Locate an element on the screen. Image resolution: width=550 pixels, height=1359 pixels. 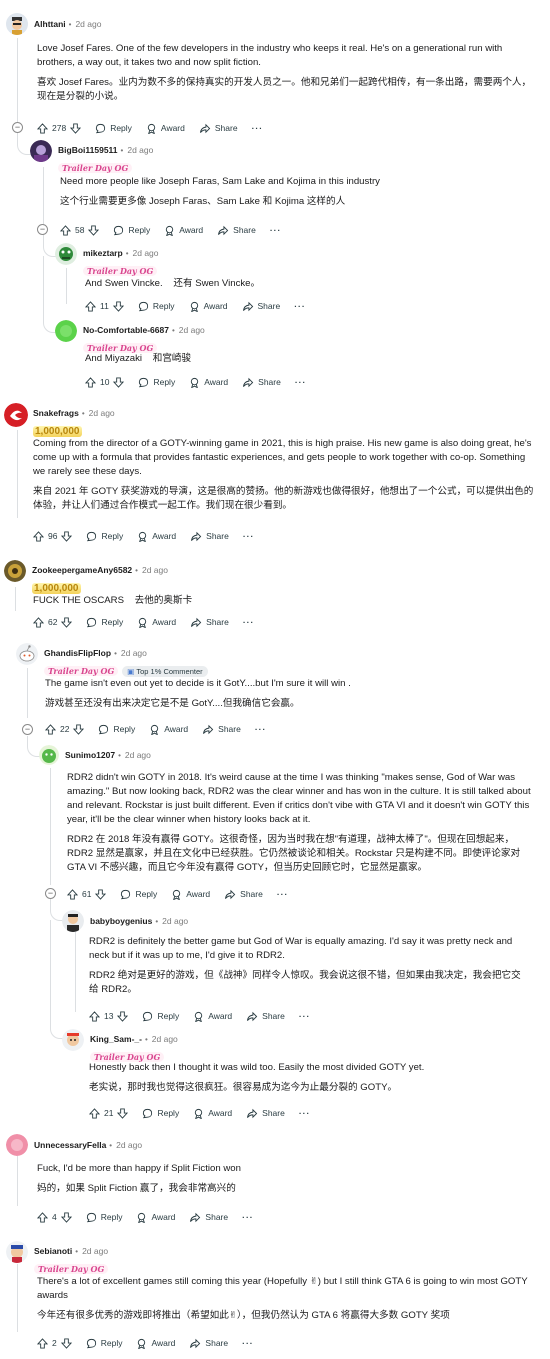
username: Snakefrags is located at coordinates (56, 413).